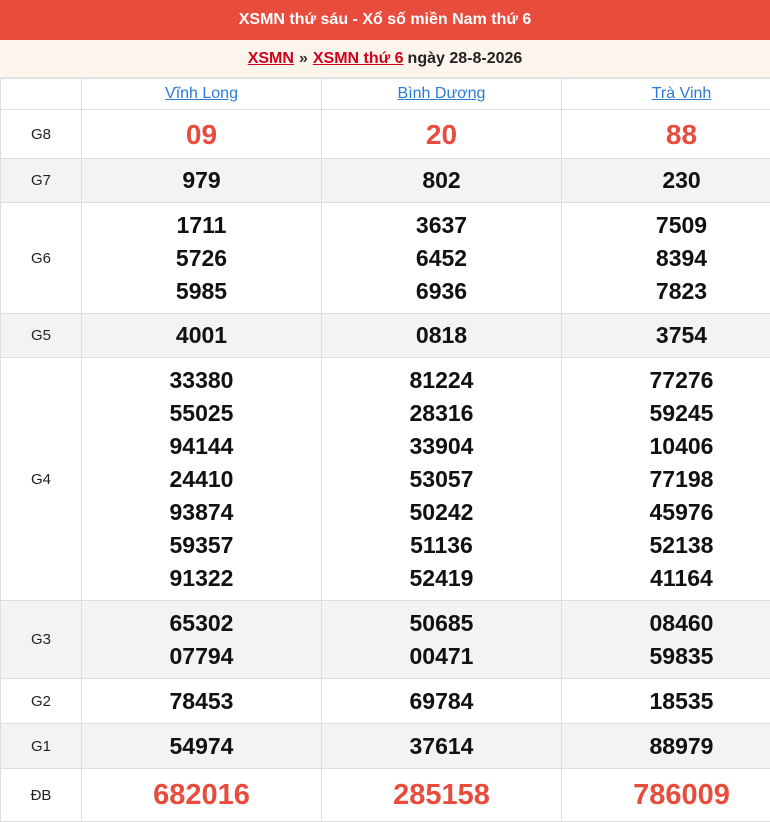 The width and height of the screenshot is (770, 822). What do you see at coordinates (442, 93) in the screenshot?
I see `province-link-binh-duong: Bình Dương` at bounding box center [442, 93].